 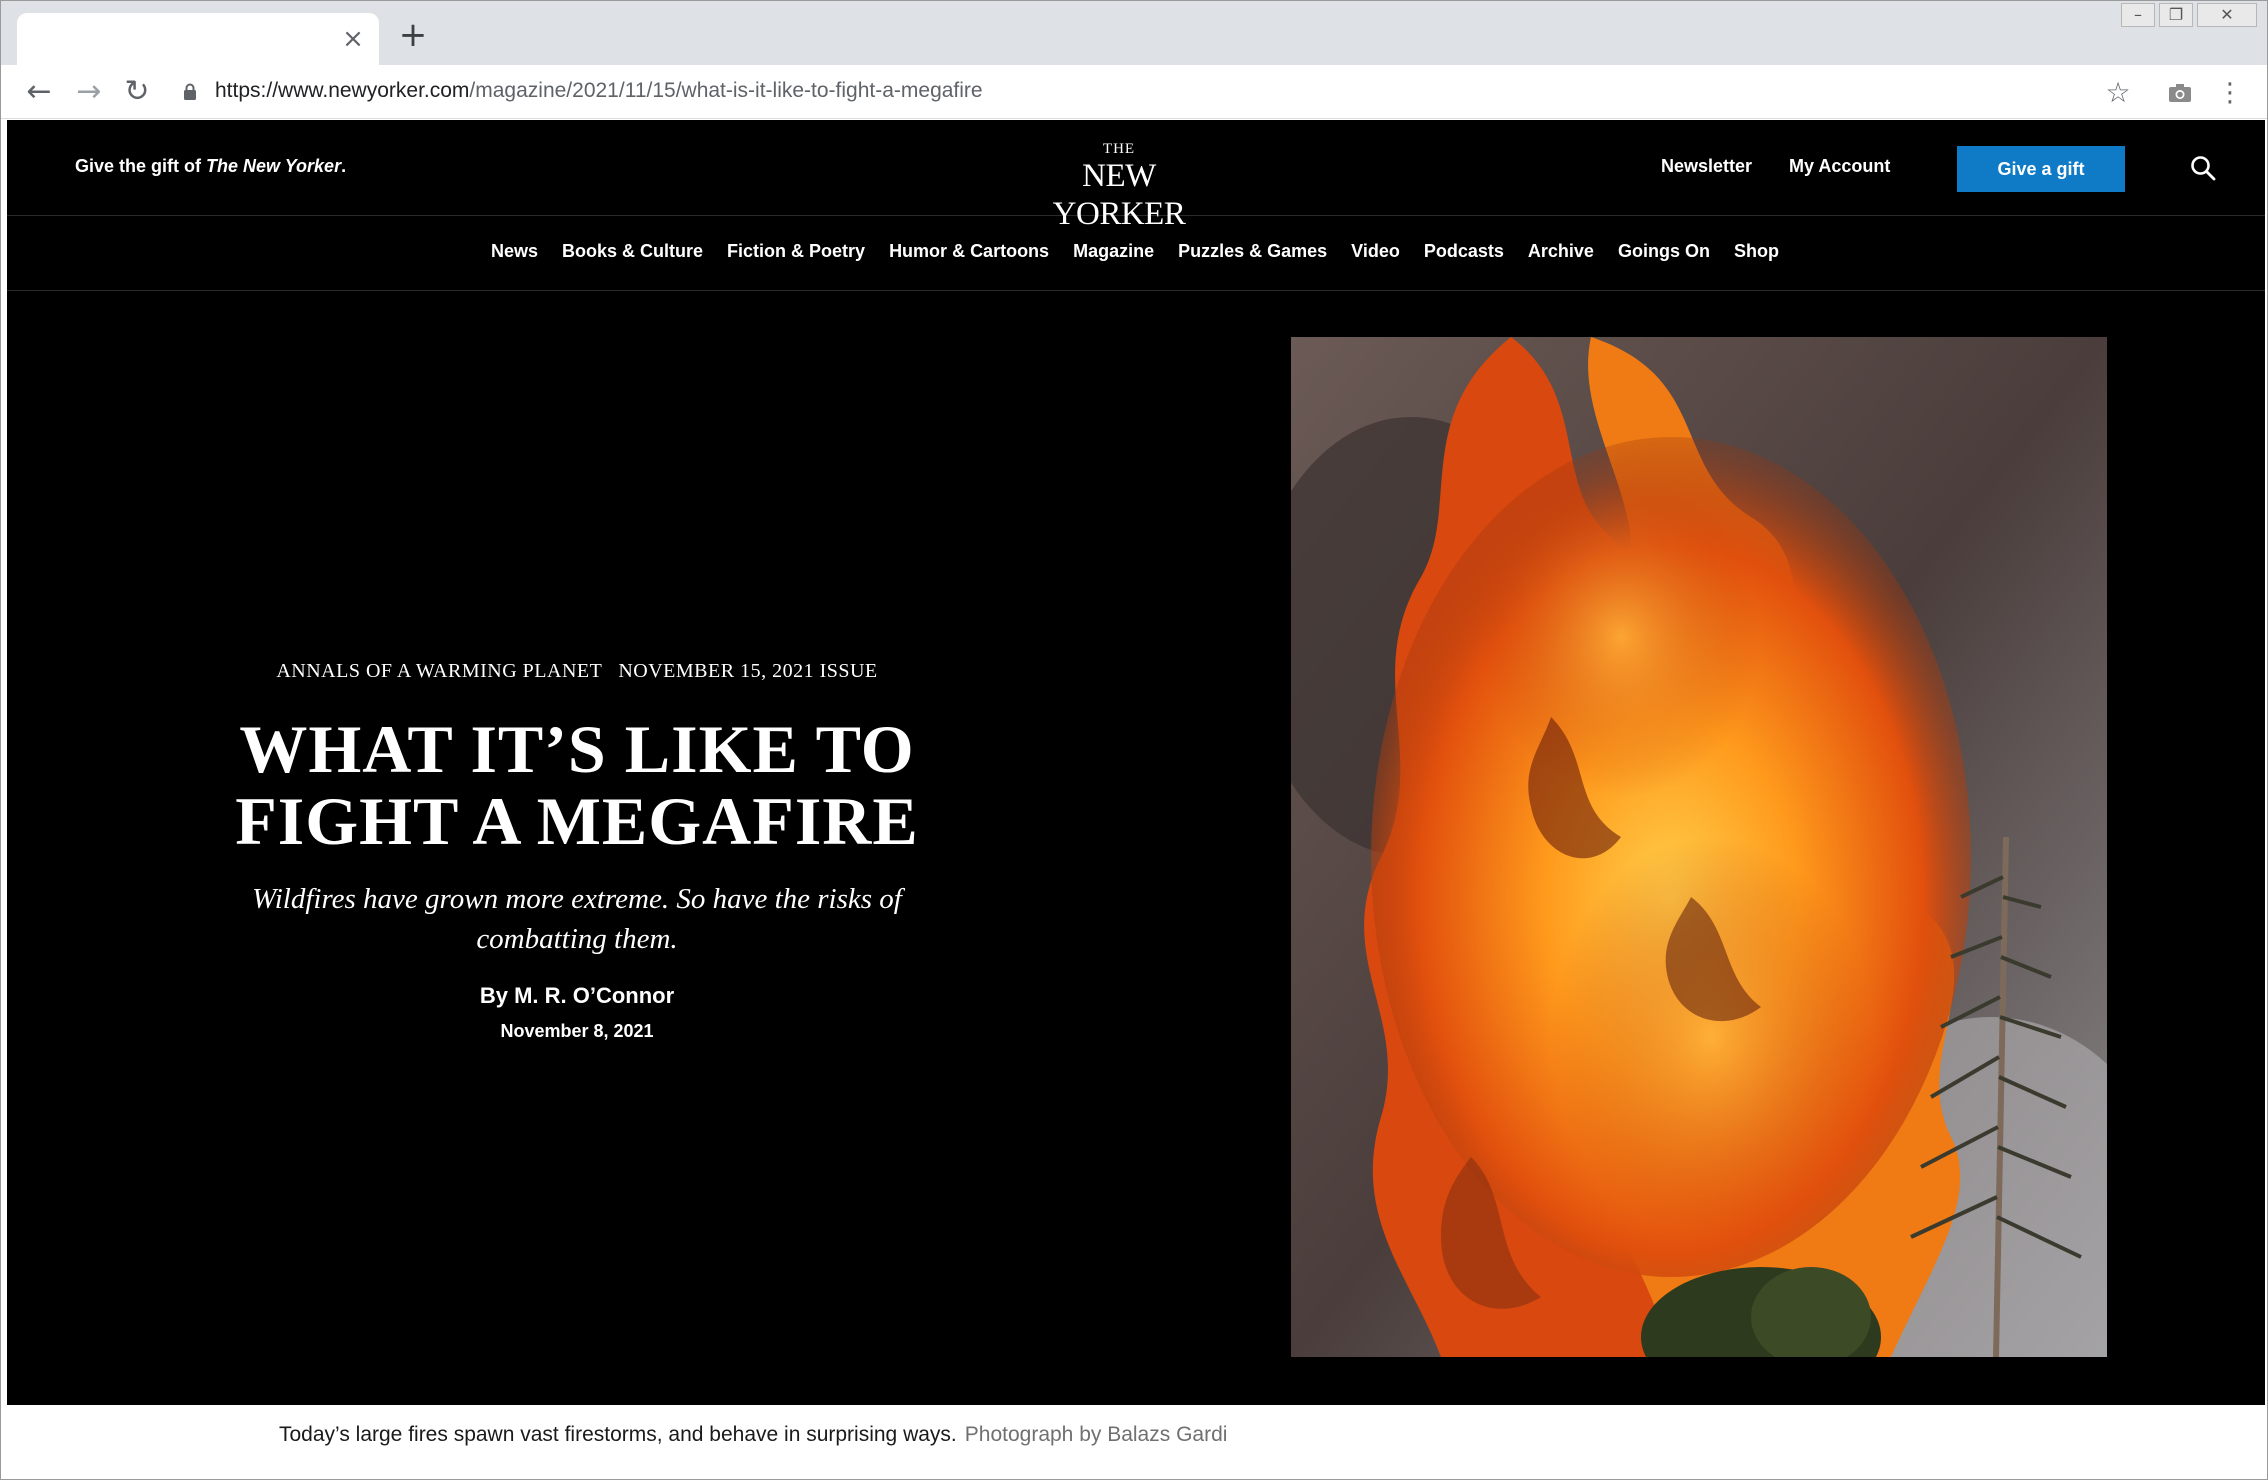 I want to click on gift-promo-link: Give the gift of The New Yorker., so click(x=210, y=166).